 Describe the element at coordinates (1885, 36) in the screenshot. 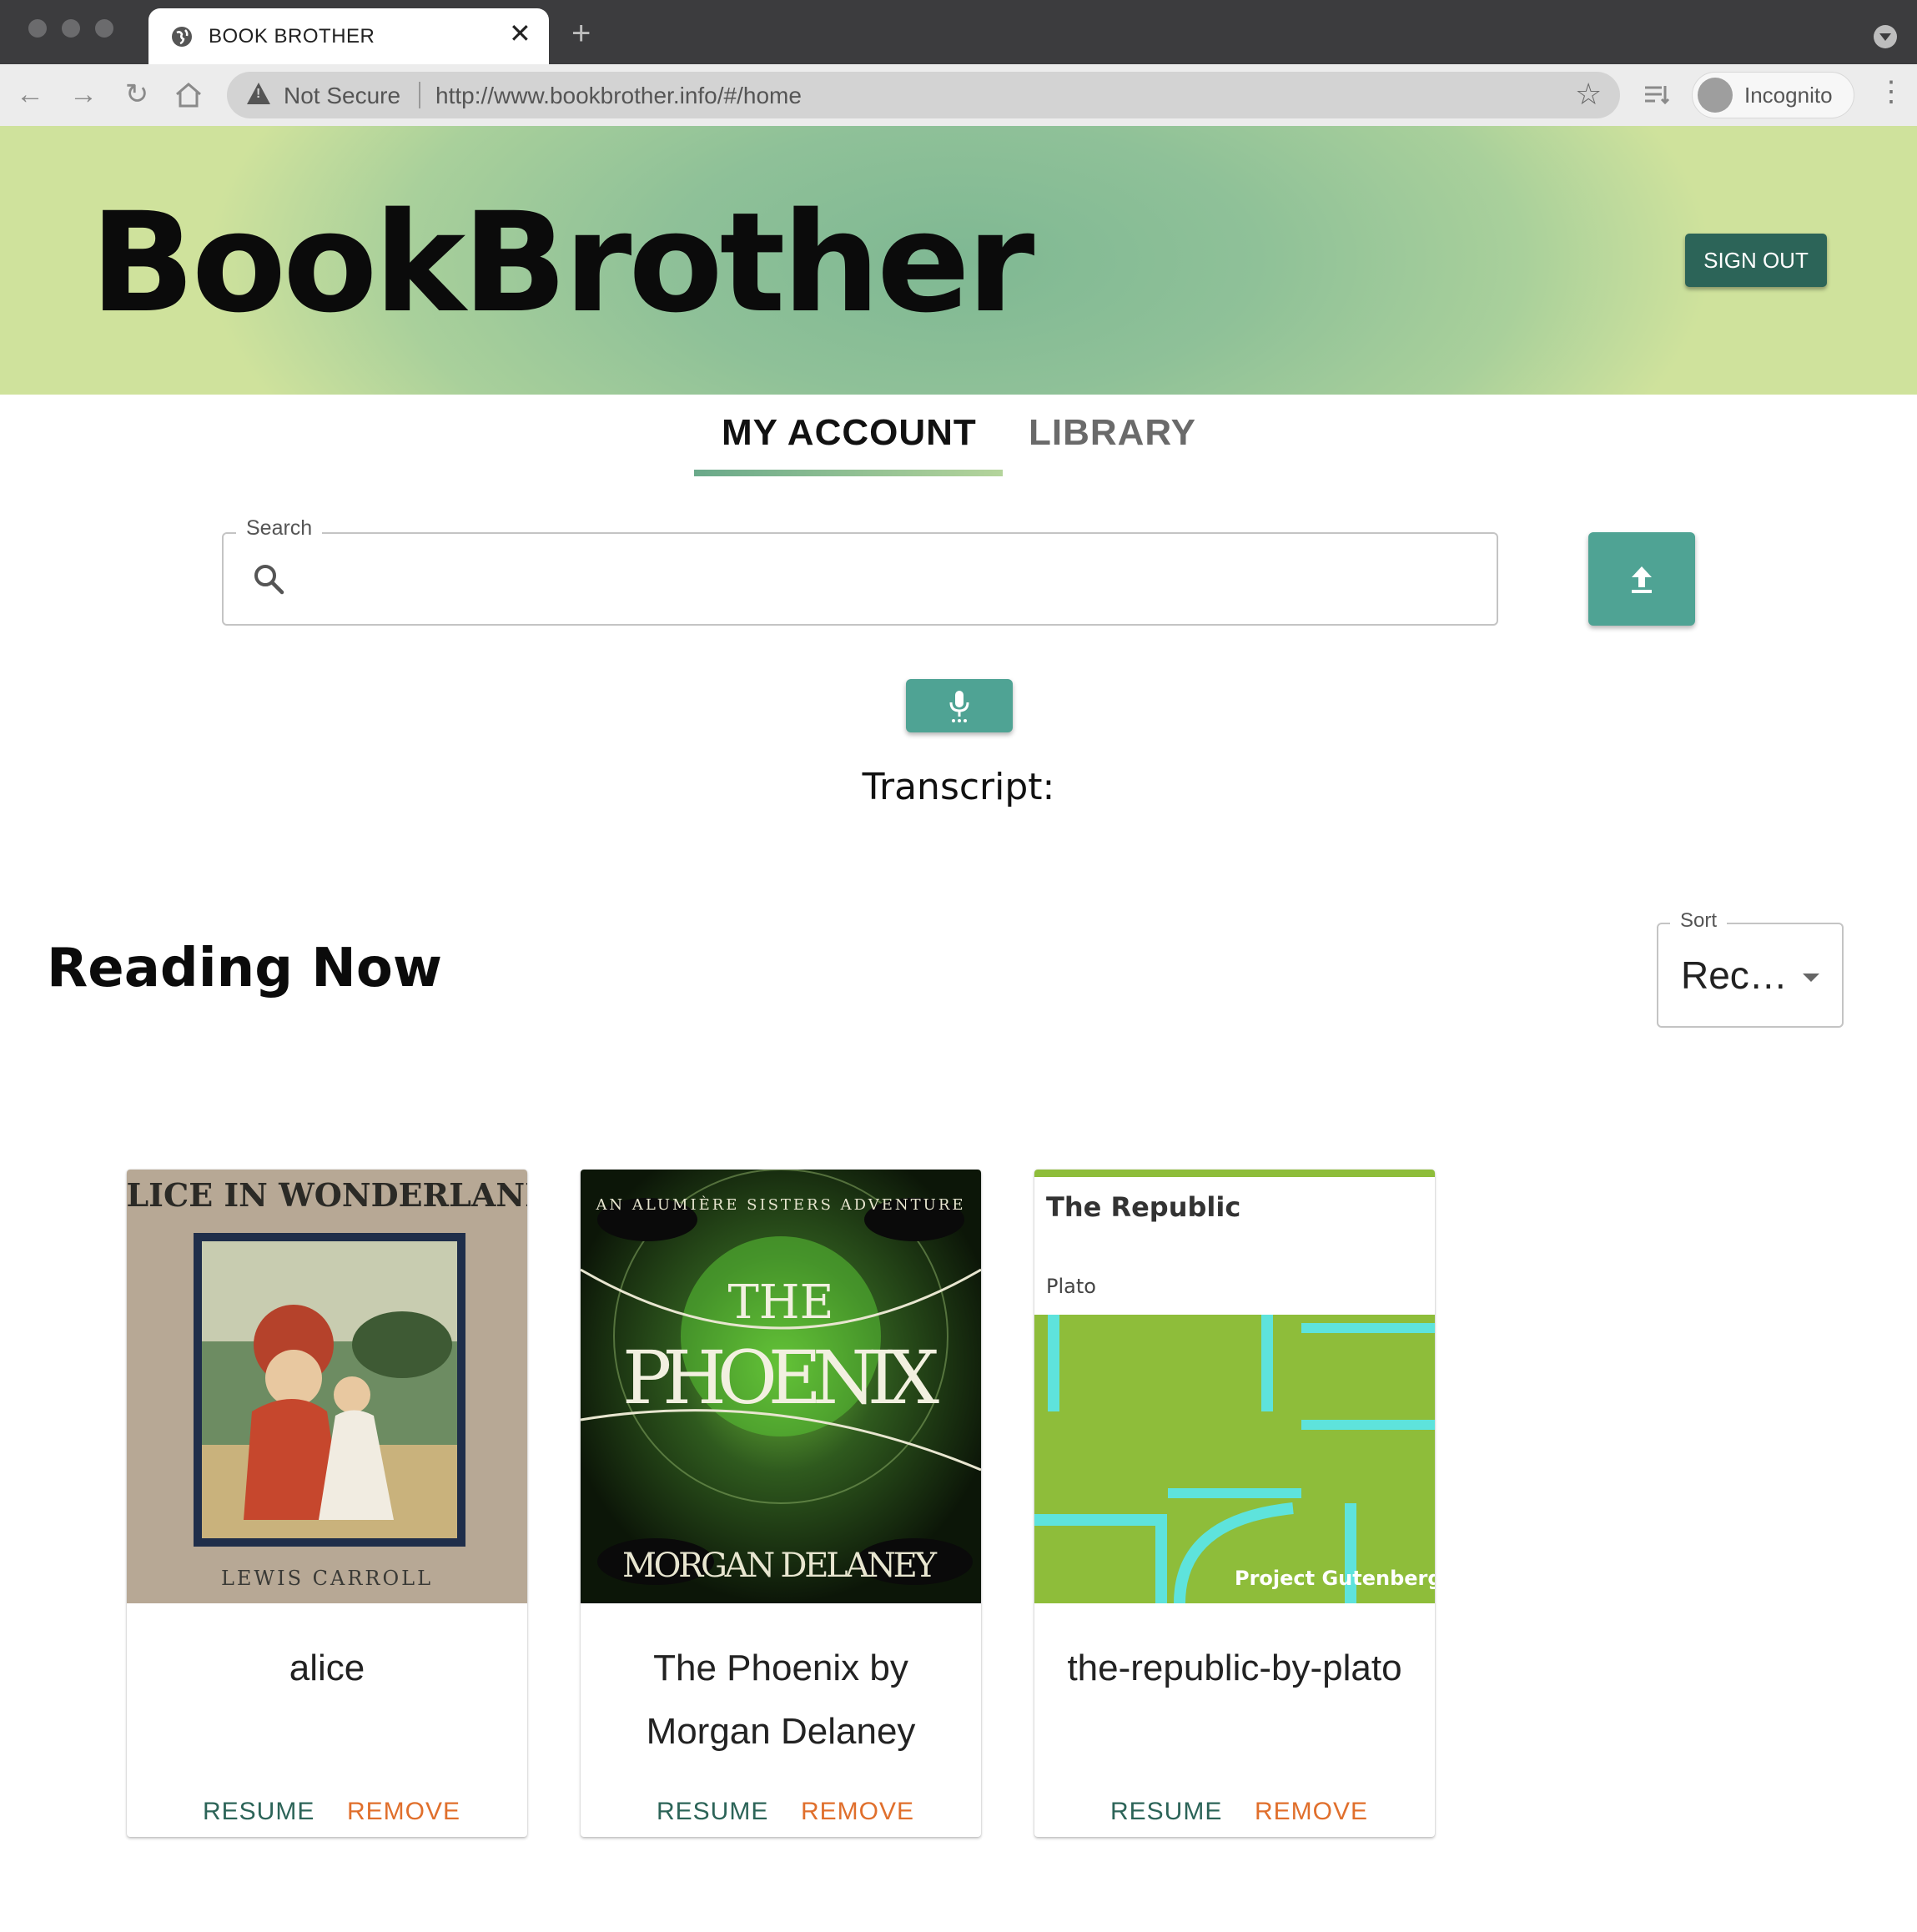

I see `tab-search-icon` at that location.